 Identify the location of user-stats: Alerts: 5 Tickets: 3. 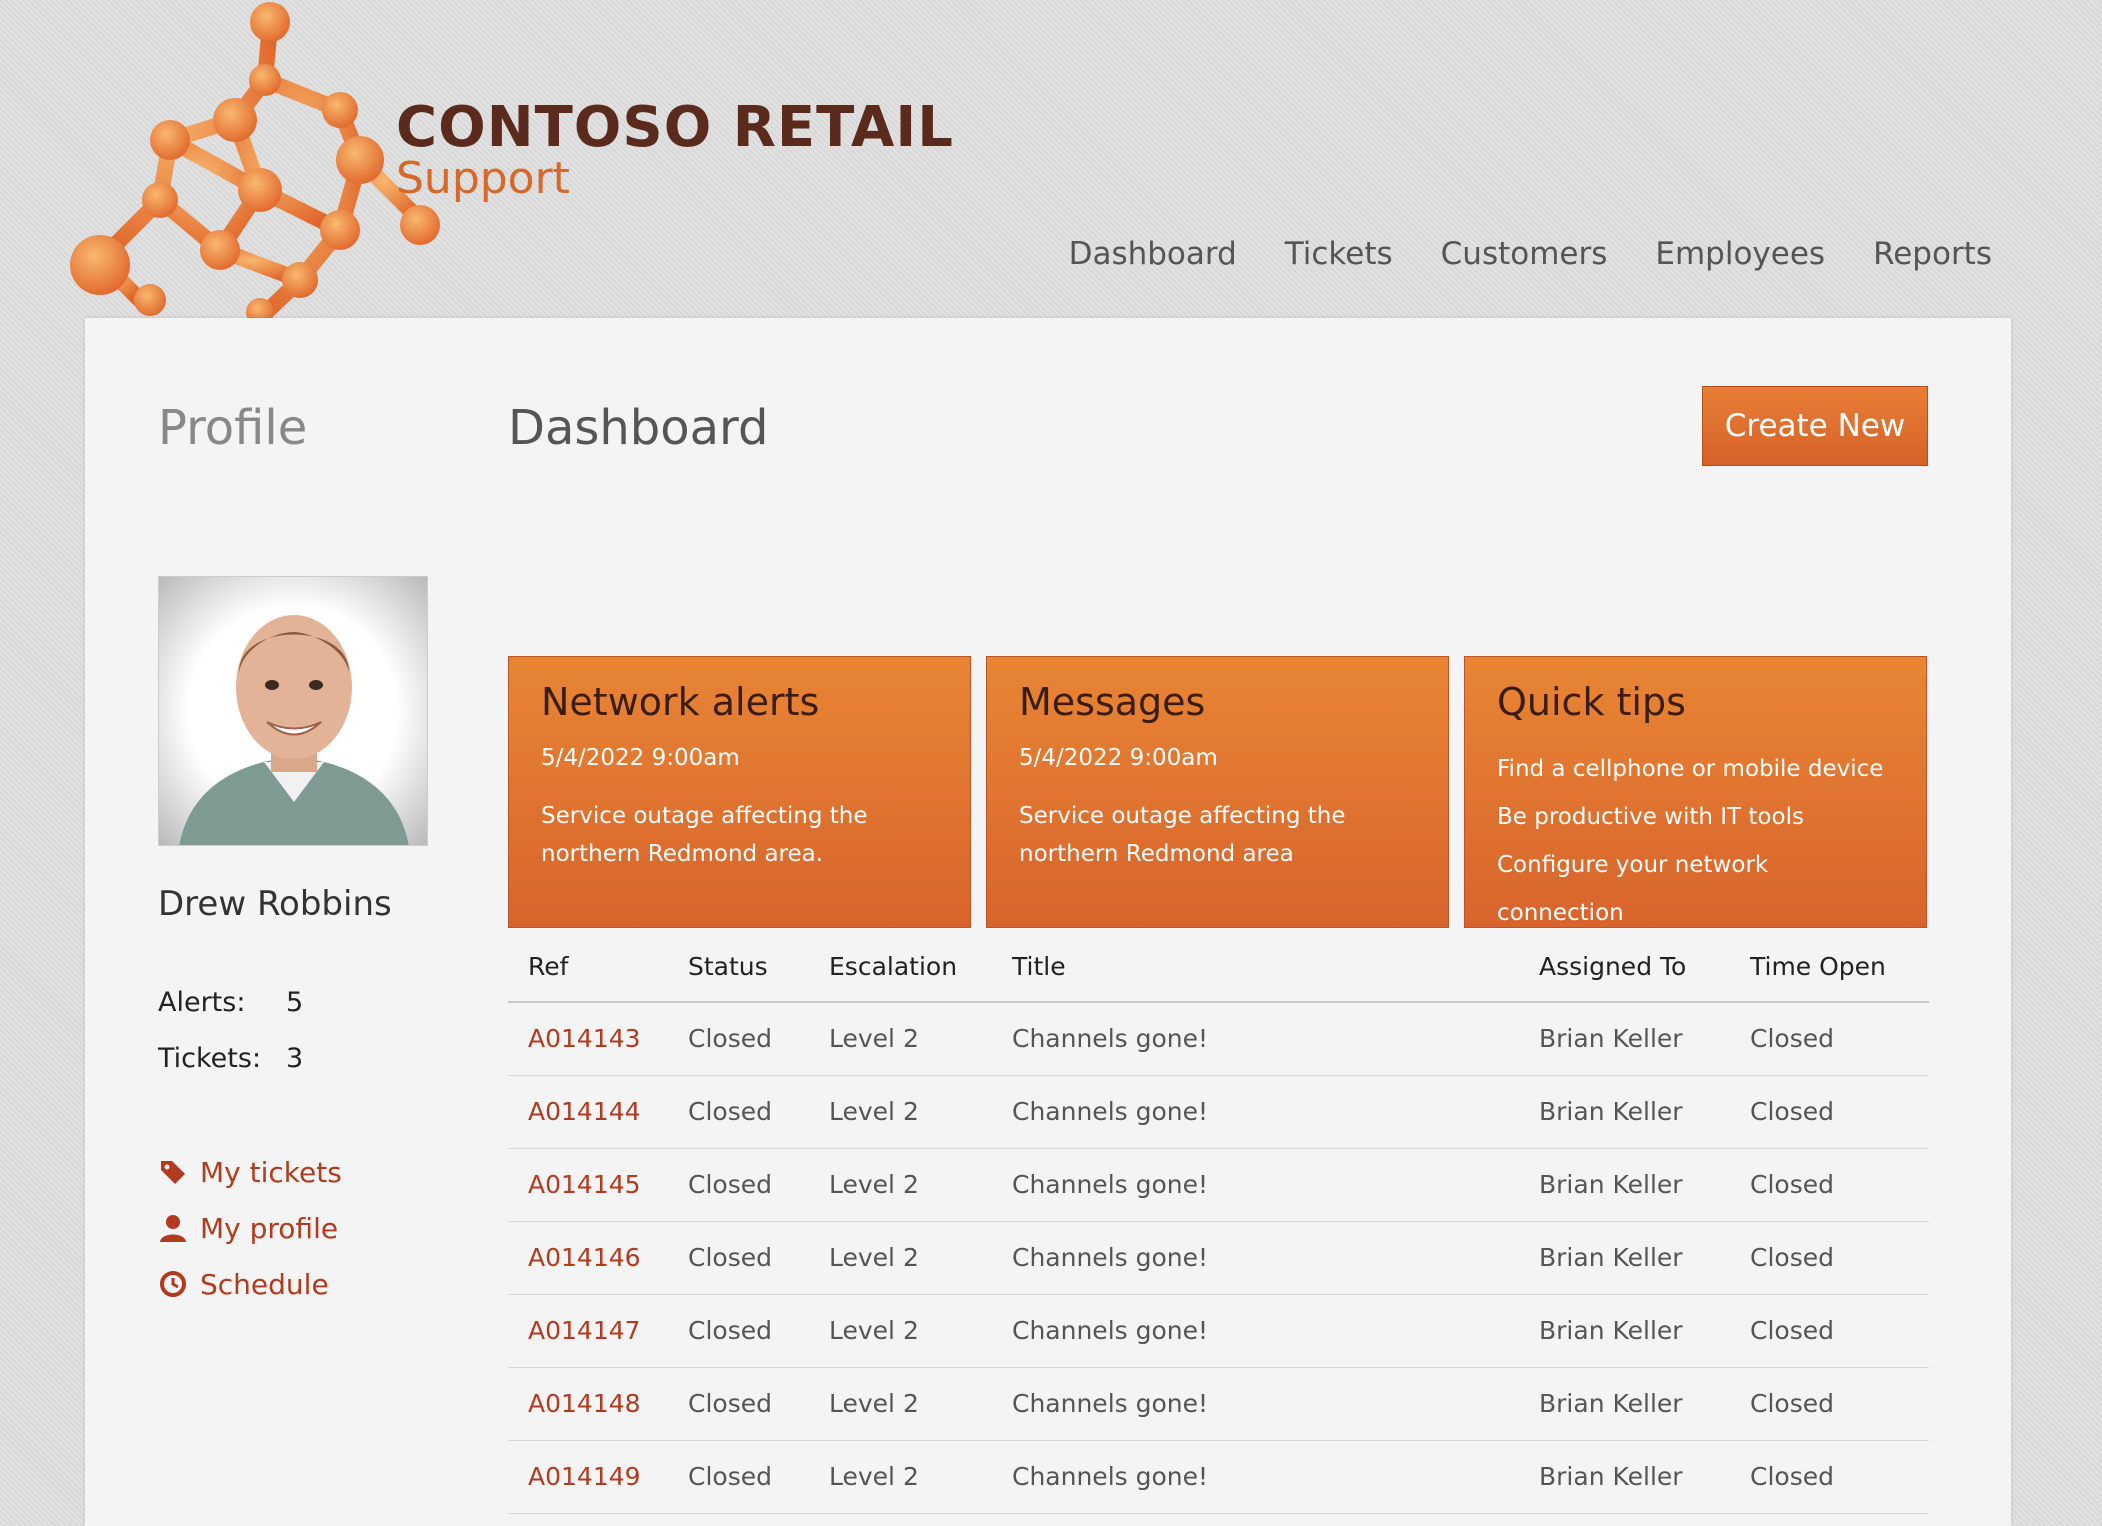
(230, 1030).